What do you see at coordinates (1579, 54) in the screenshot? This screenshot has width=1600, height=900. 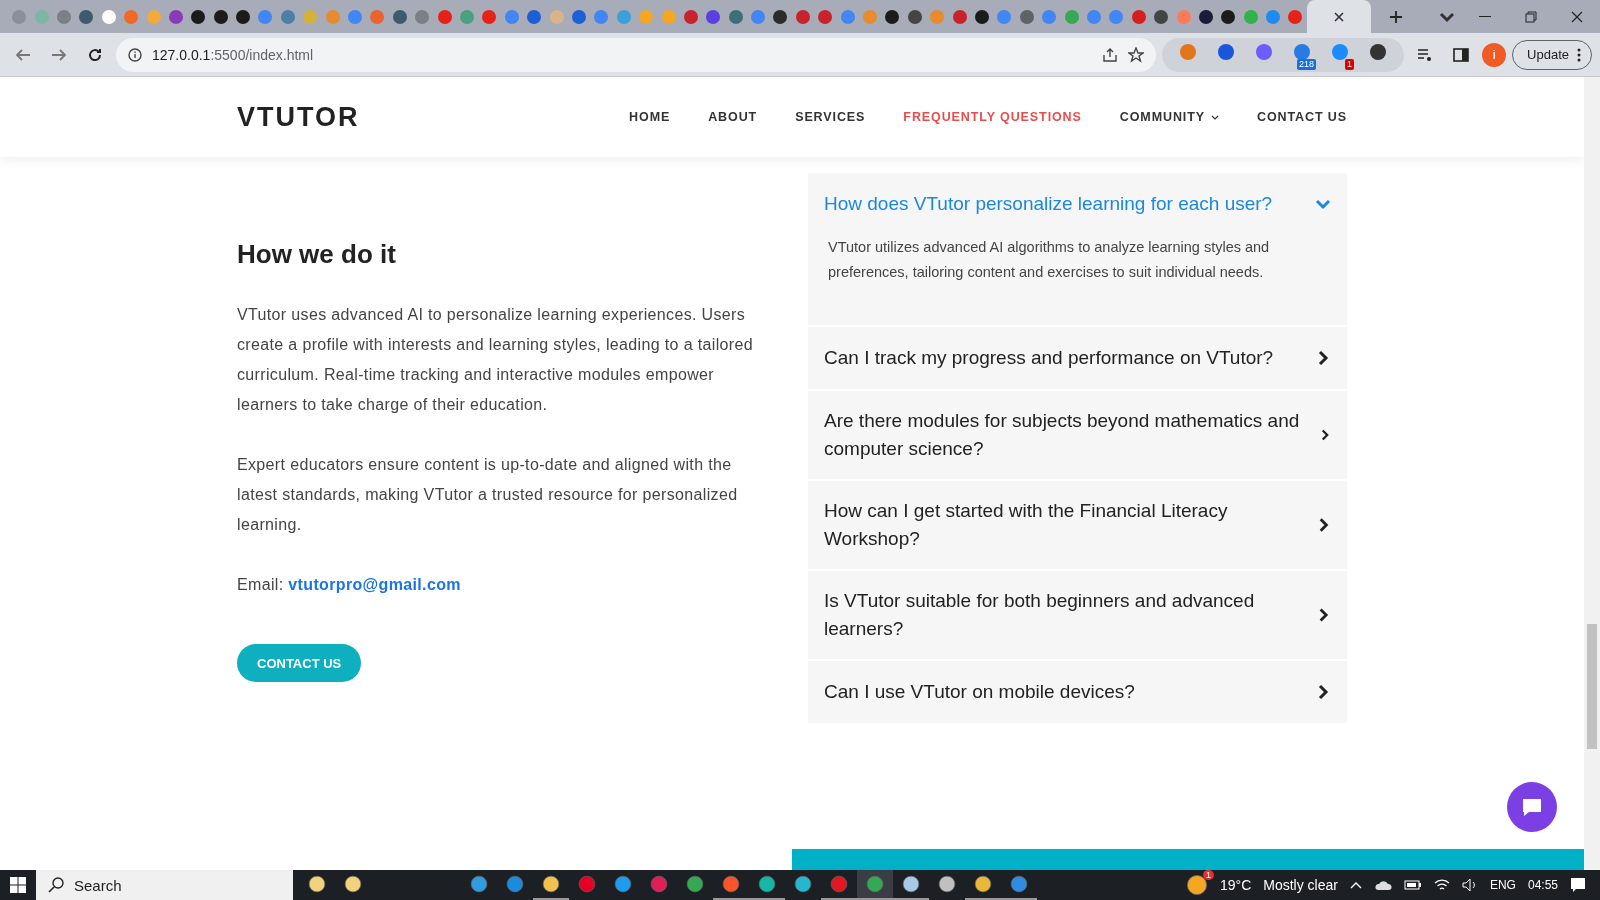 I see `more-icon` at bounding box center [1579, 54].